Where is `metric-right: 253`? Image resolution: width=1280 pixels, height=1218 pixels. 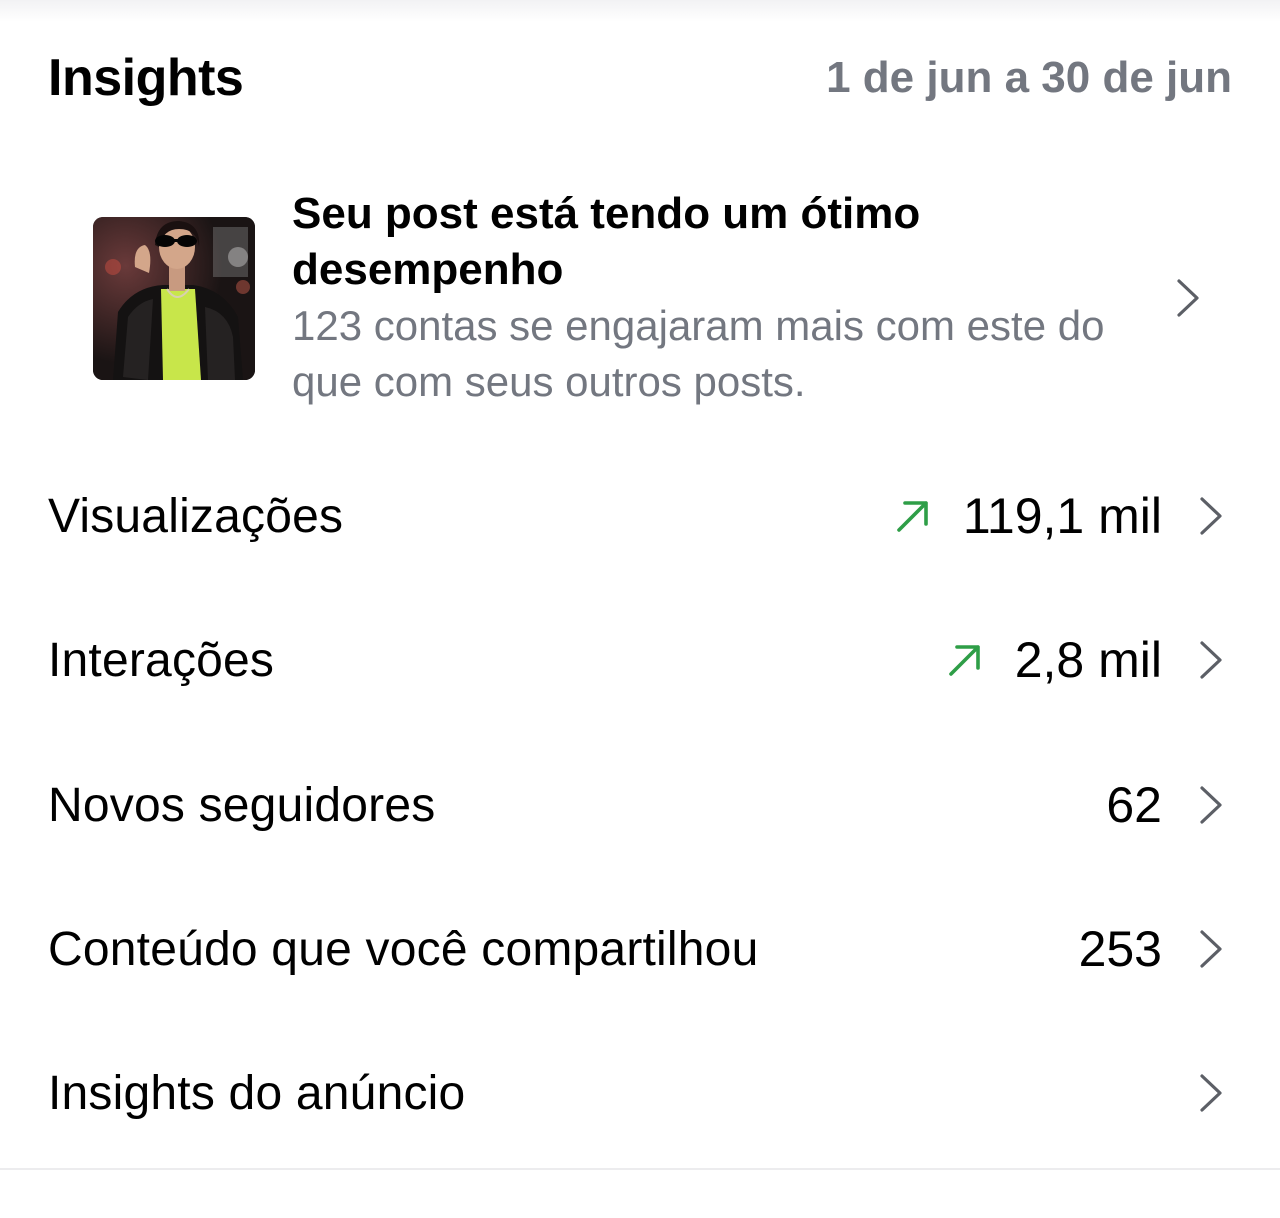
metric-right: 253 is located at coordinates (1152, 949).